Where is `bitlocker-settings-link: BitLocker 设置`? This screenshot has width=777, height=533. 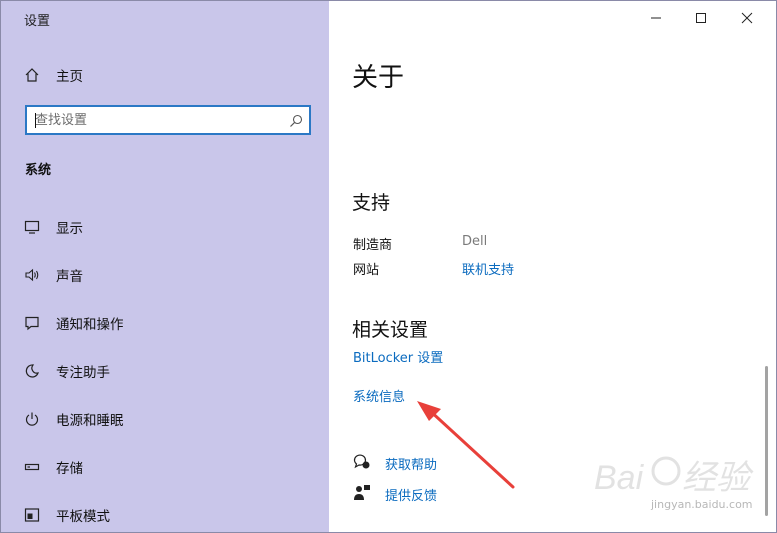 bitlocker-settings-link: BitLocker 设置 is located at coordinates (398, 356).